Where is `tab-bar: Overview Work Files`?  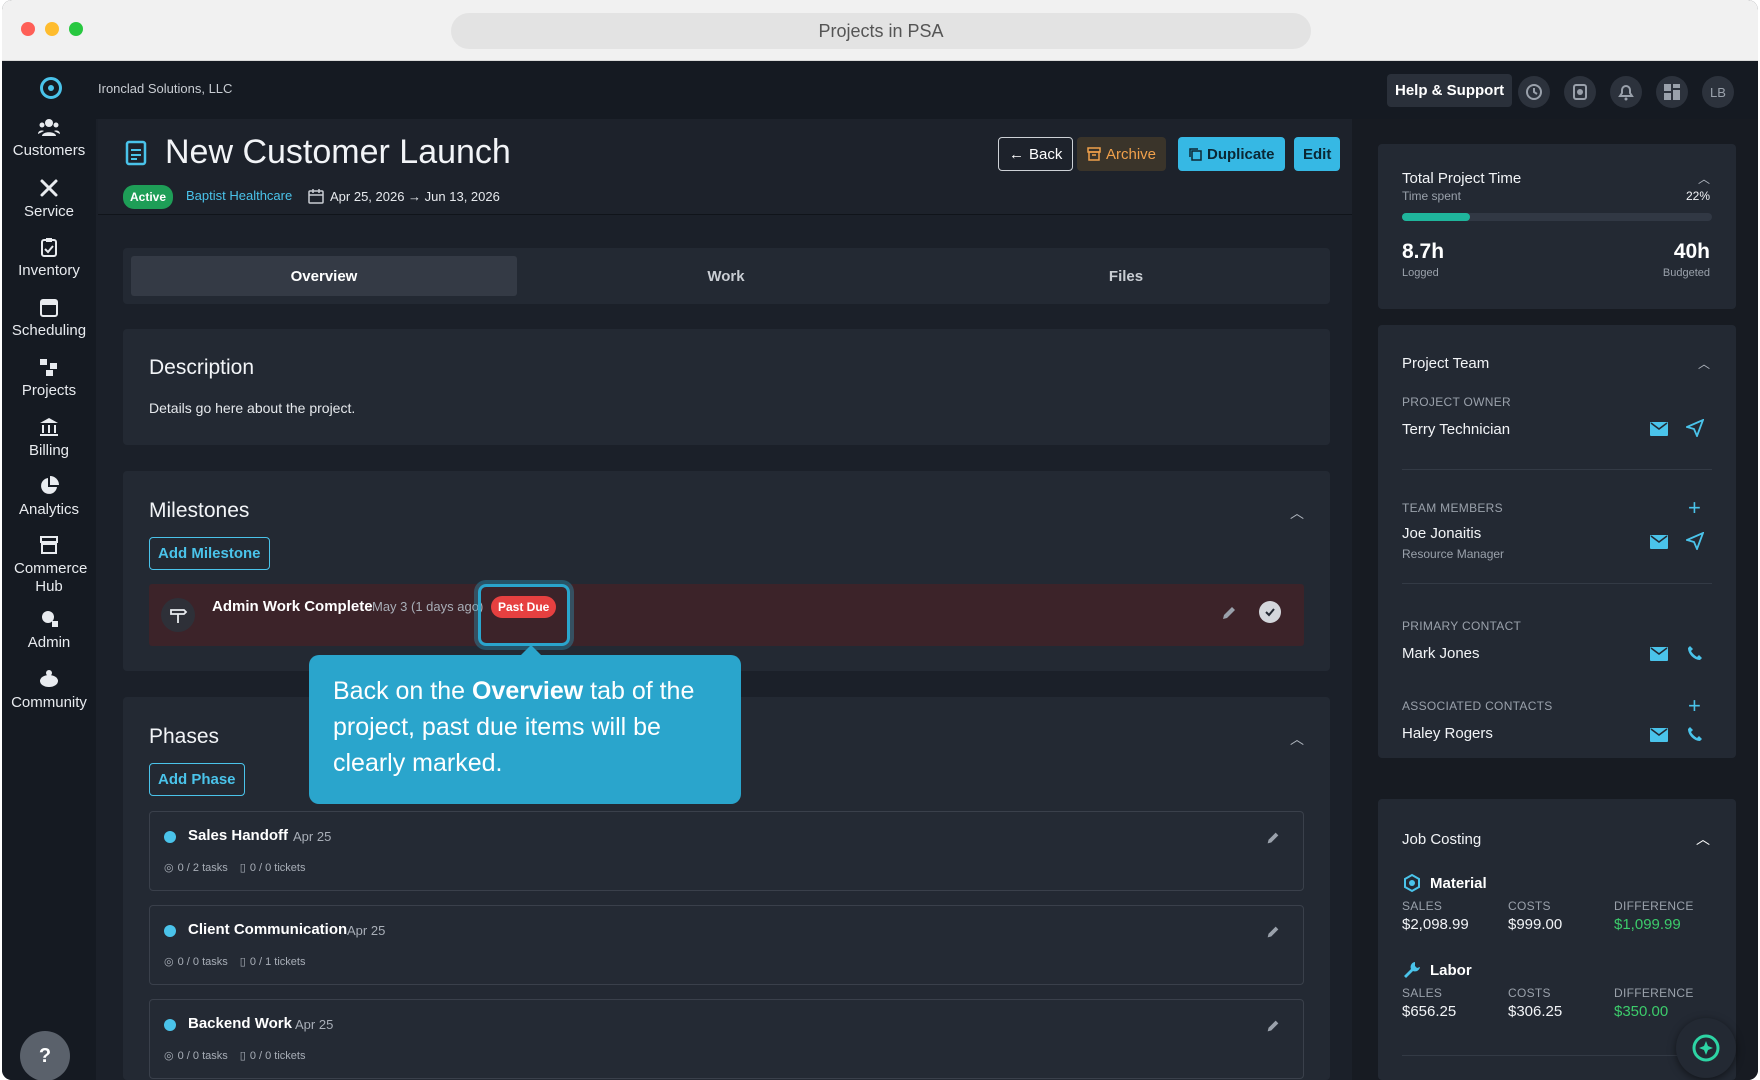
tab-bar: Overview Work Files is located at coordinates (726, 276).